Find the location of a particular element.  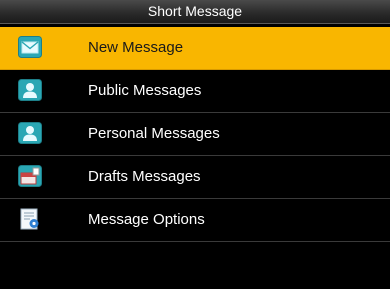

settings-document-icon is located at coordinates (30, 219).